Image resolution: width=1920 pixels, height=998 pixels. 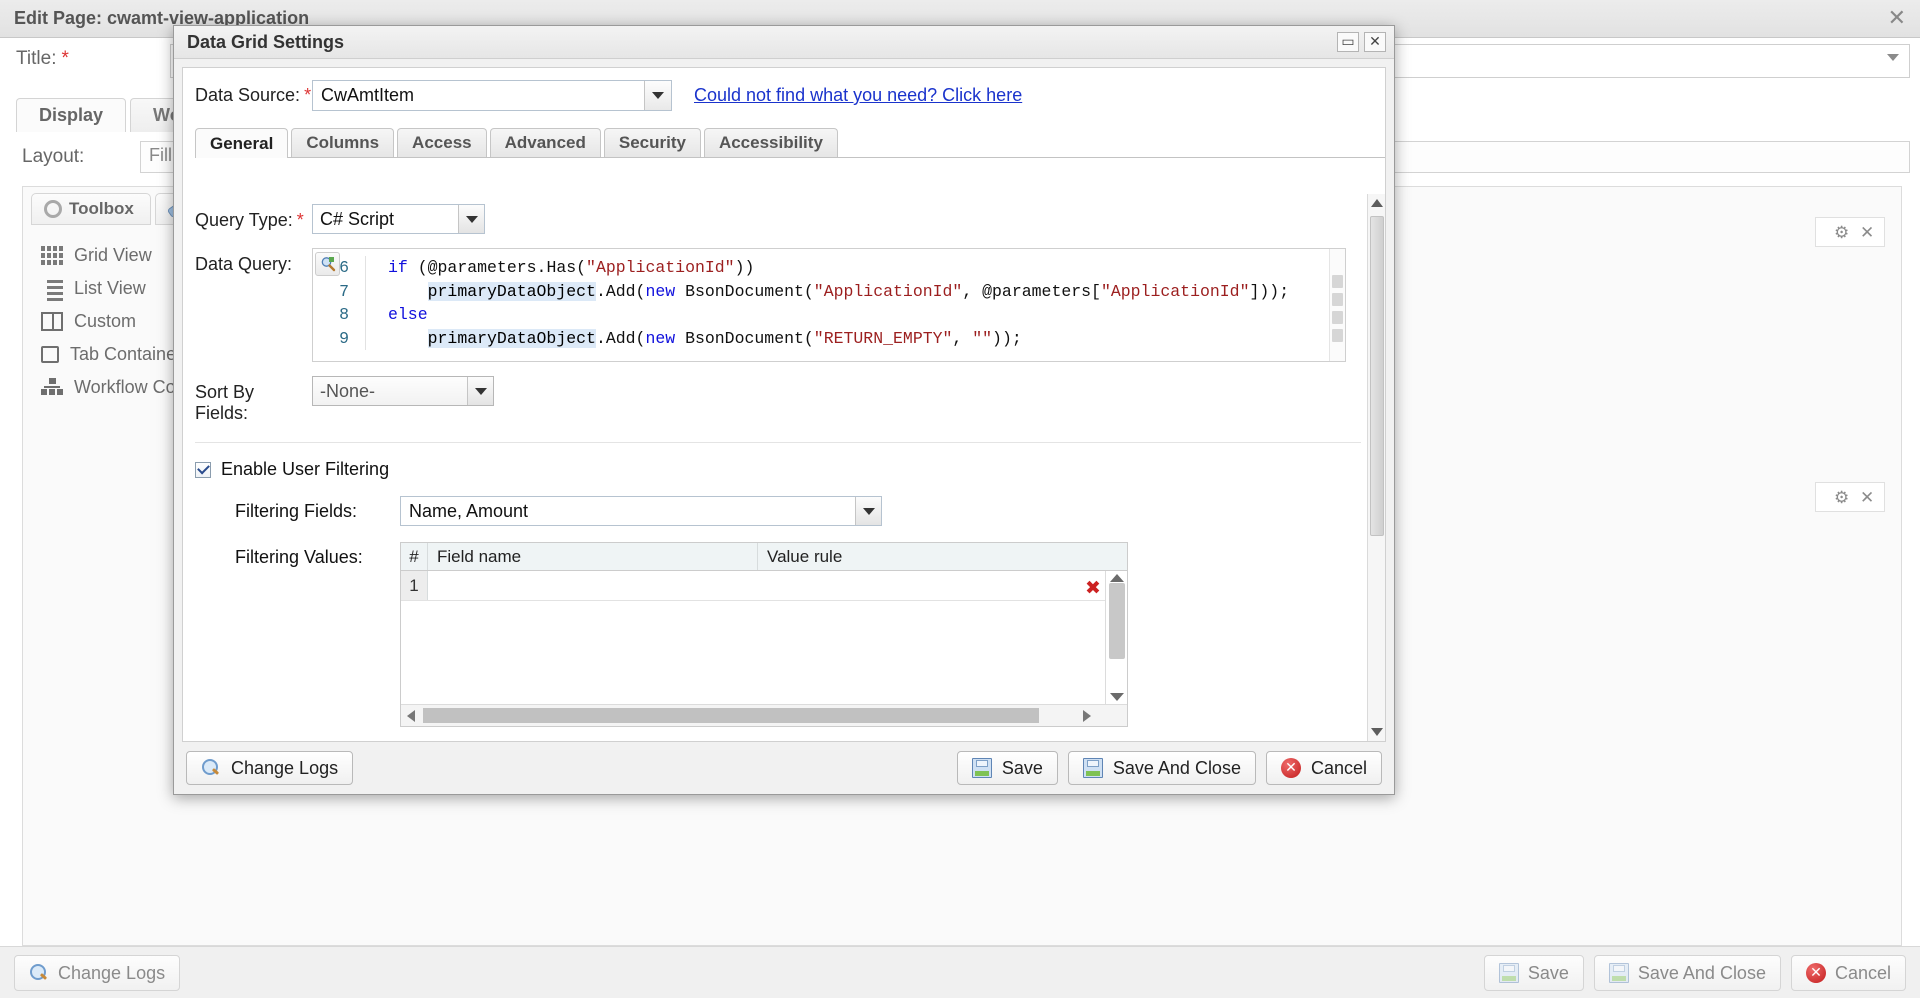 I want to click on dialog-title-bar: Data Grid Settings ▭ ✕, so click(x=784, y=42).